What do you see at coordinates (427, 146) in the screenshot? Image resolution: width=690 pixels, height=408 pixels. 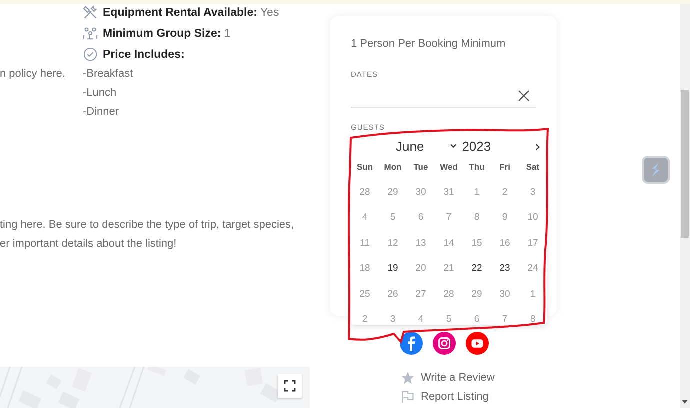 I see `month-select: June` at bounding box center [427, 146].